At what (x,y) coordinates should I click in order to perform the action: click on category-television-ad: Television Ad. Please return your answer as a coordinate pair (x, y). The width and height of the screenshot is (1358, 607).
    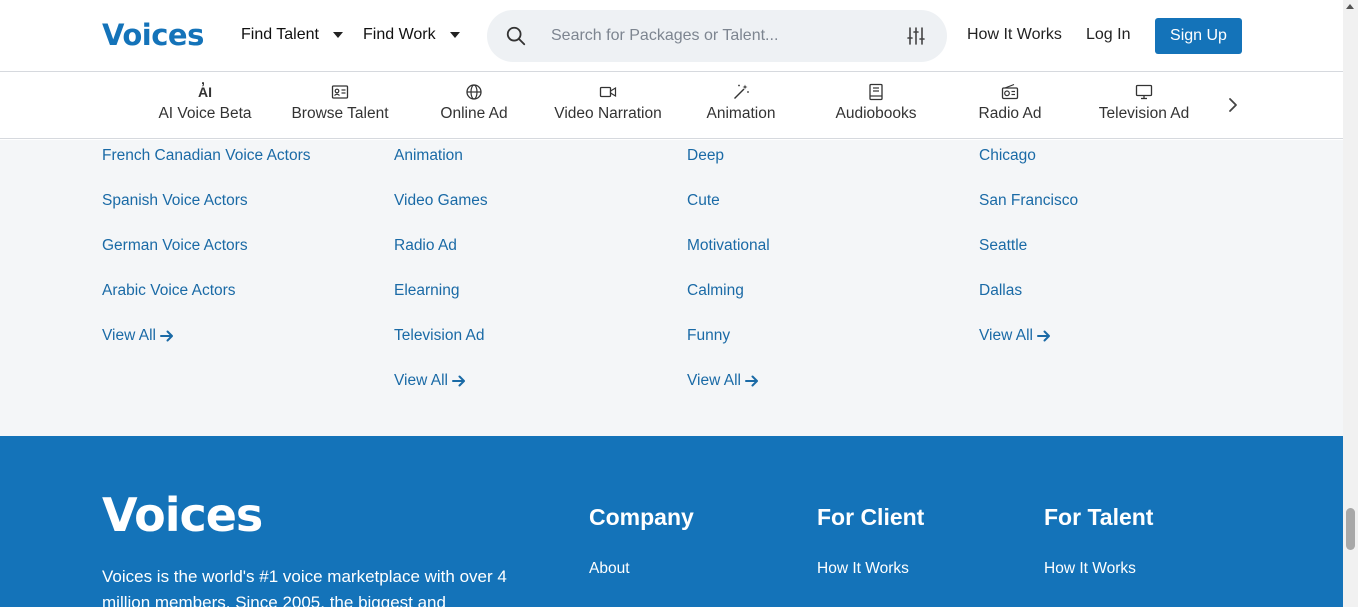
    Looking at the image, I should click on (1144, 103).